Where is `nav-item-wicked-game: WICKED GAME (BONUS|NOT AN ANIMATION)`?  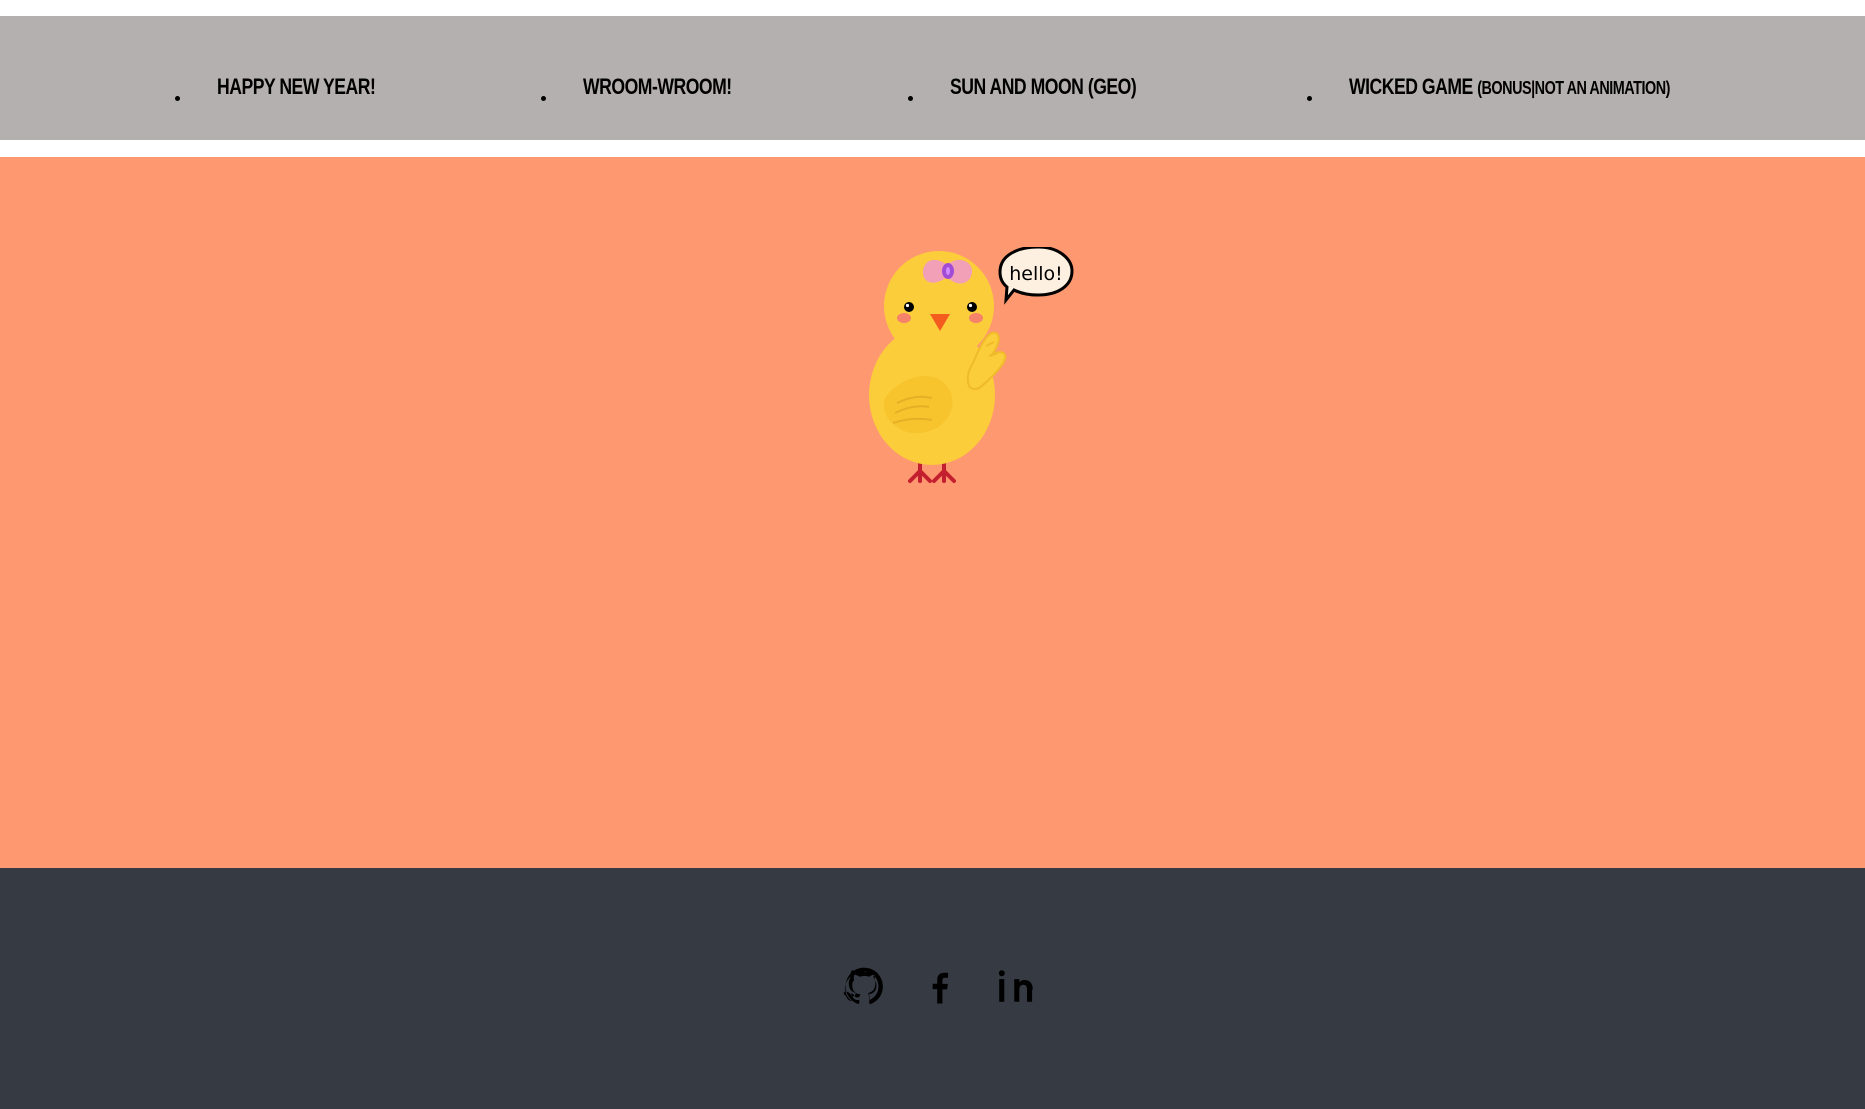 nav-item-wicked-game: WICKED GAME (BONUS|NOT AN ANIMATION) is located at coordinates (1528, 88).